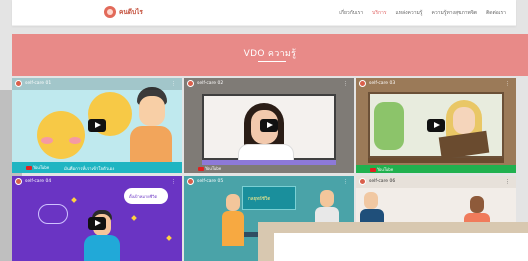 Image resolution: width=528 pixels, height=261 pixels. Describe the element at coordinates (89, 169) in the screenshot. I see `video-caption: มันคือการที่เราเข้าใจตัวเอง` at that location.